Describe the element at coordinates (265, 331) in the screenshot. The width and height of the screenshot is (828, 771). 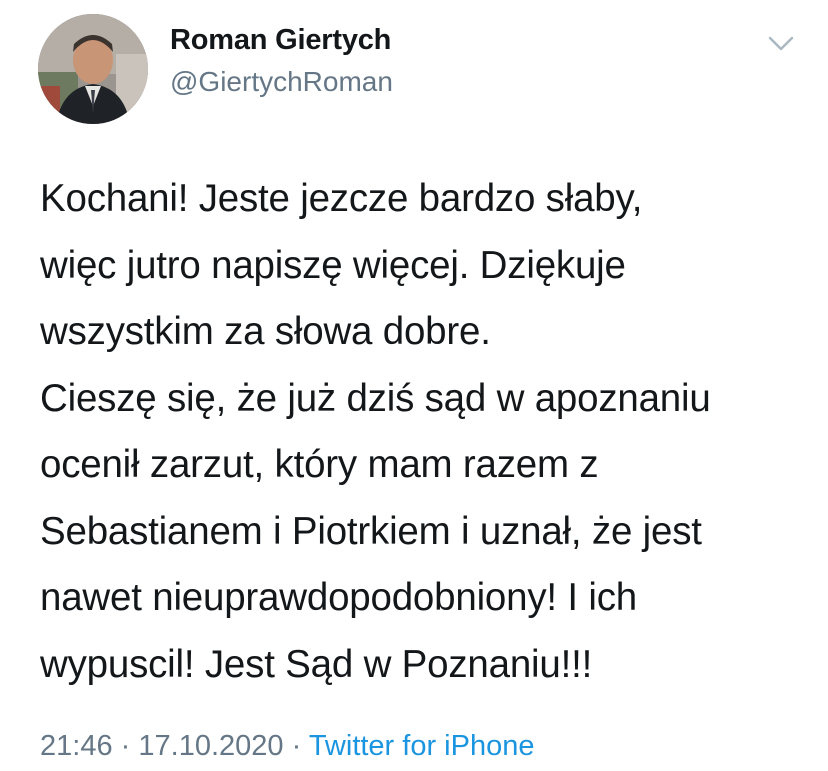
I see `tweet-text-line: wszystkim za słowa dobre.` at that location.